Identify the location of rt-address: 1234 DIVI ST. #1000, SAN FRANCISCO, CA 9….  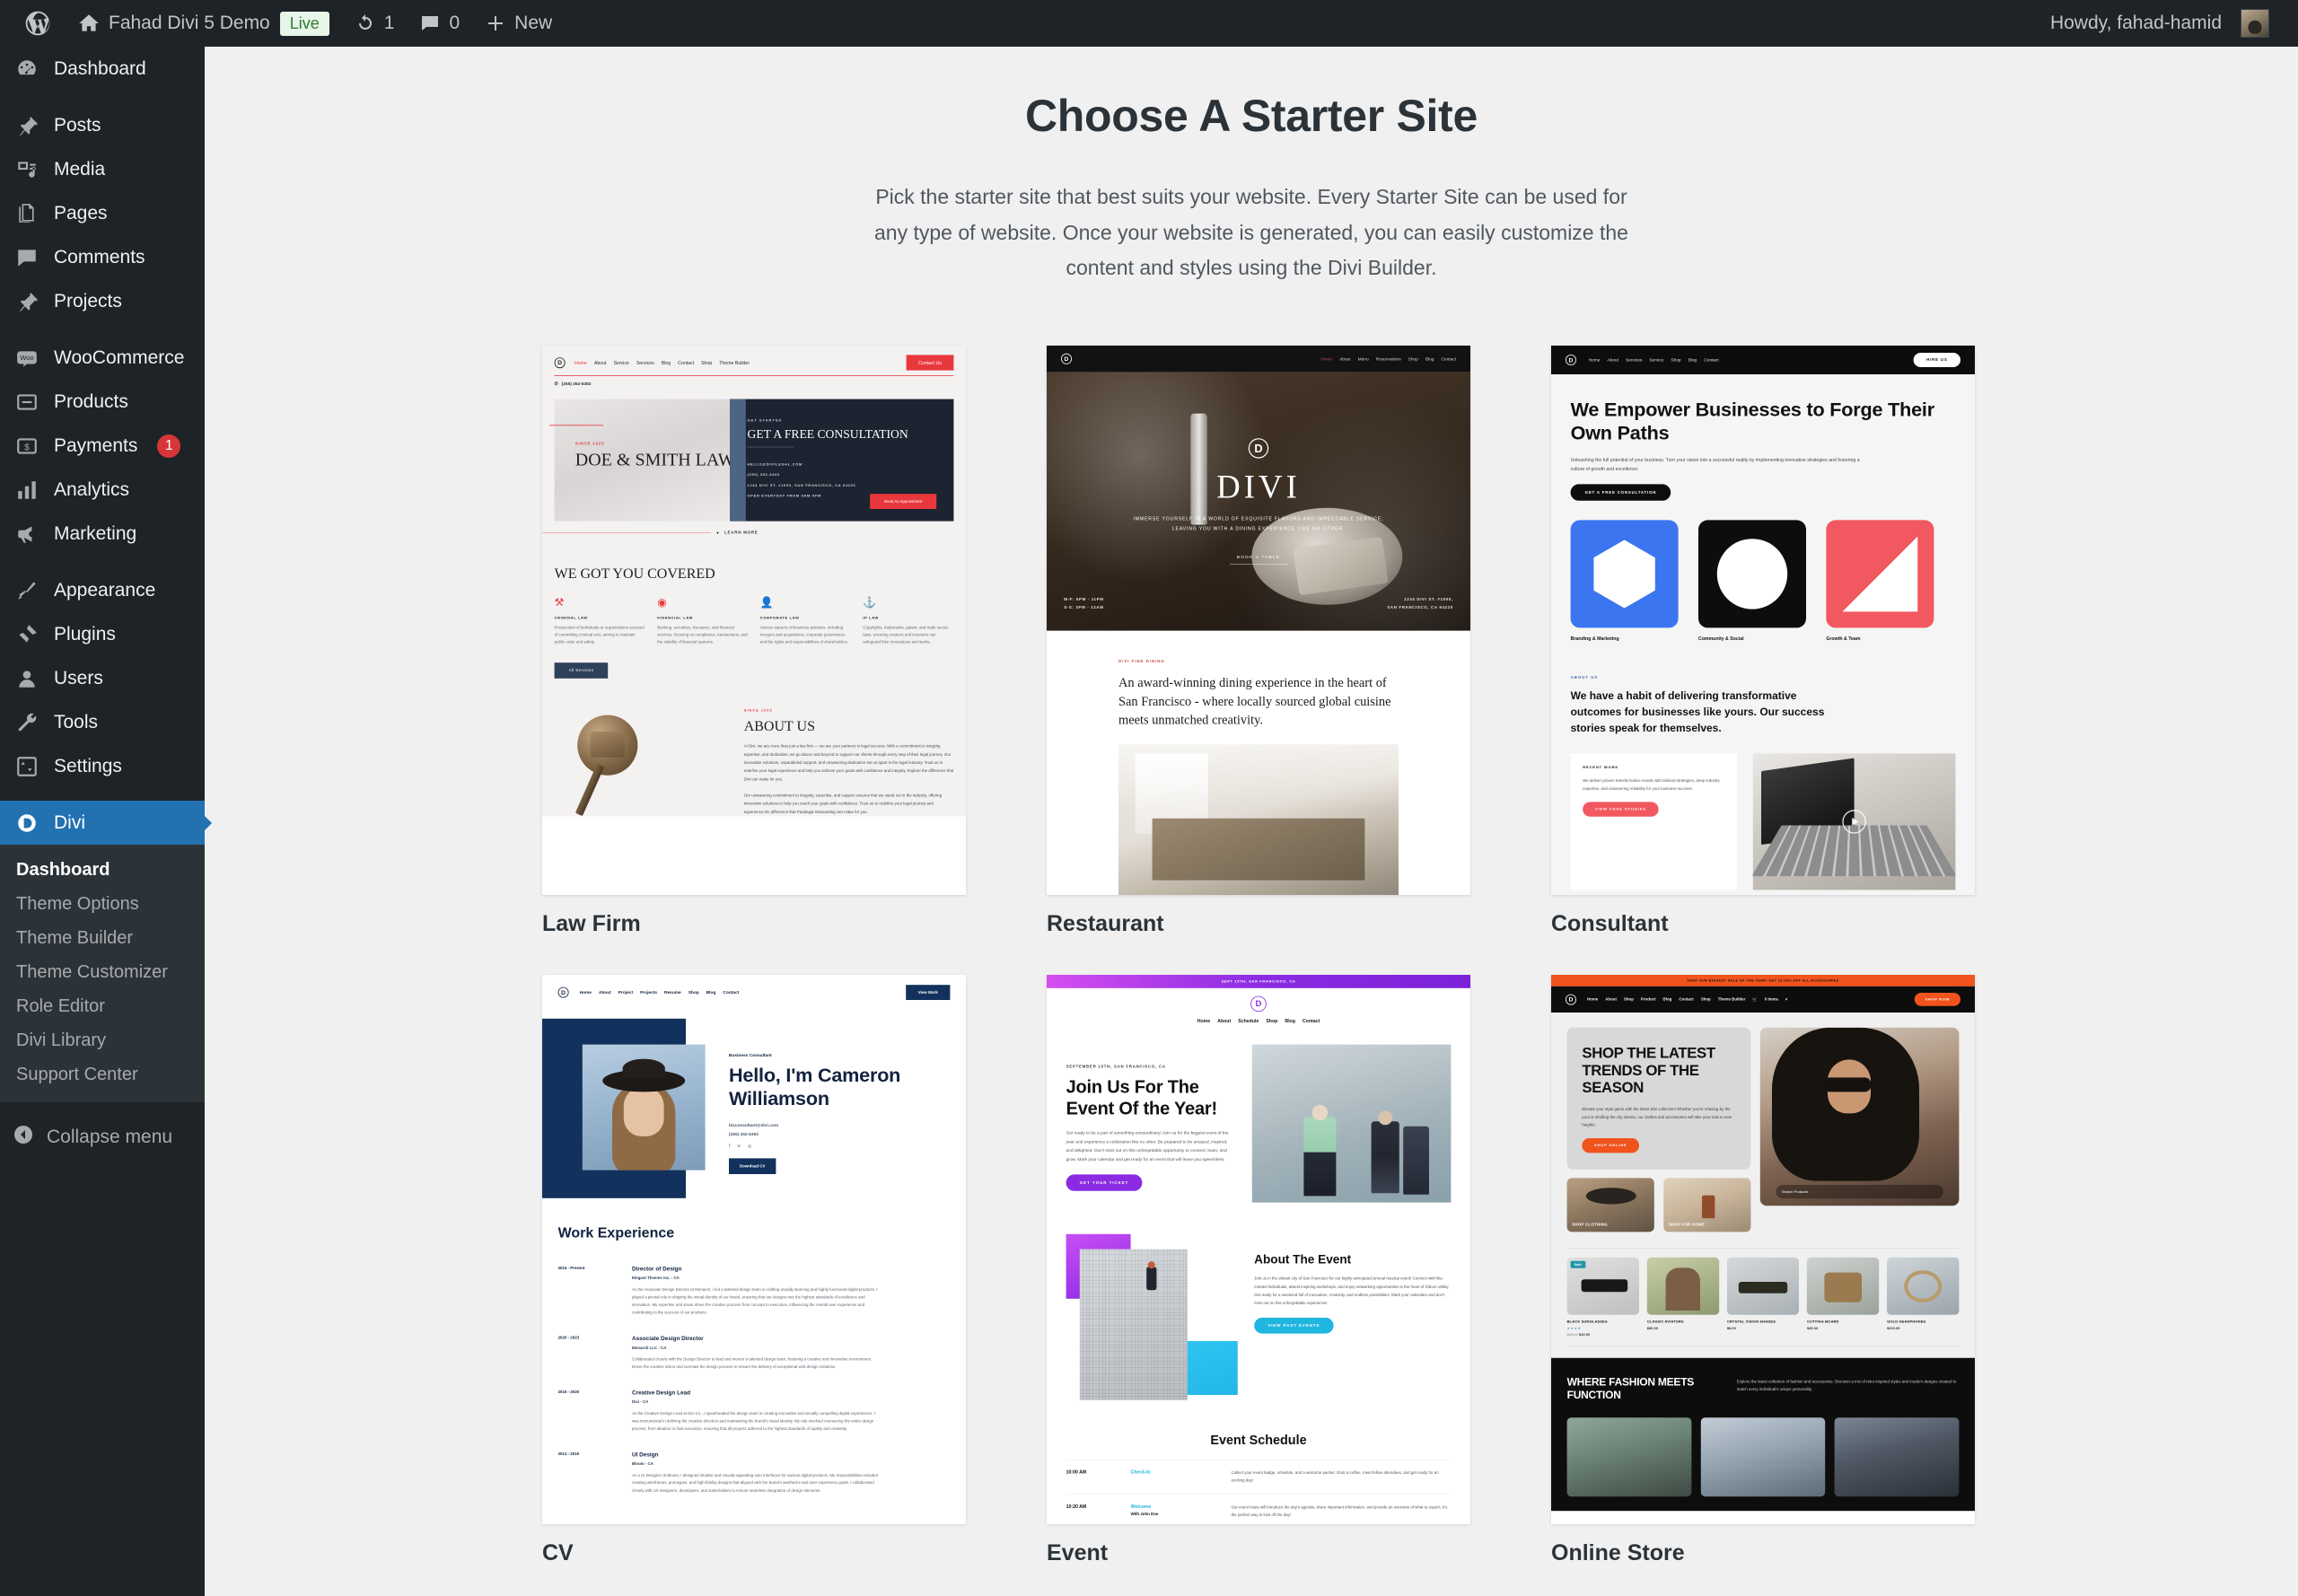
(1420, 603).